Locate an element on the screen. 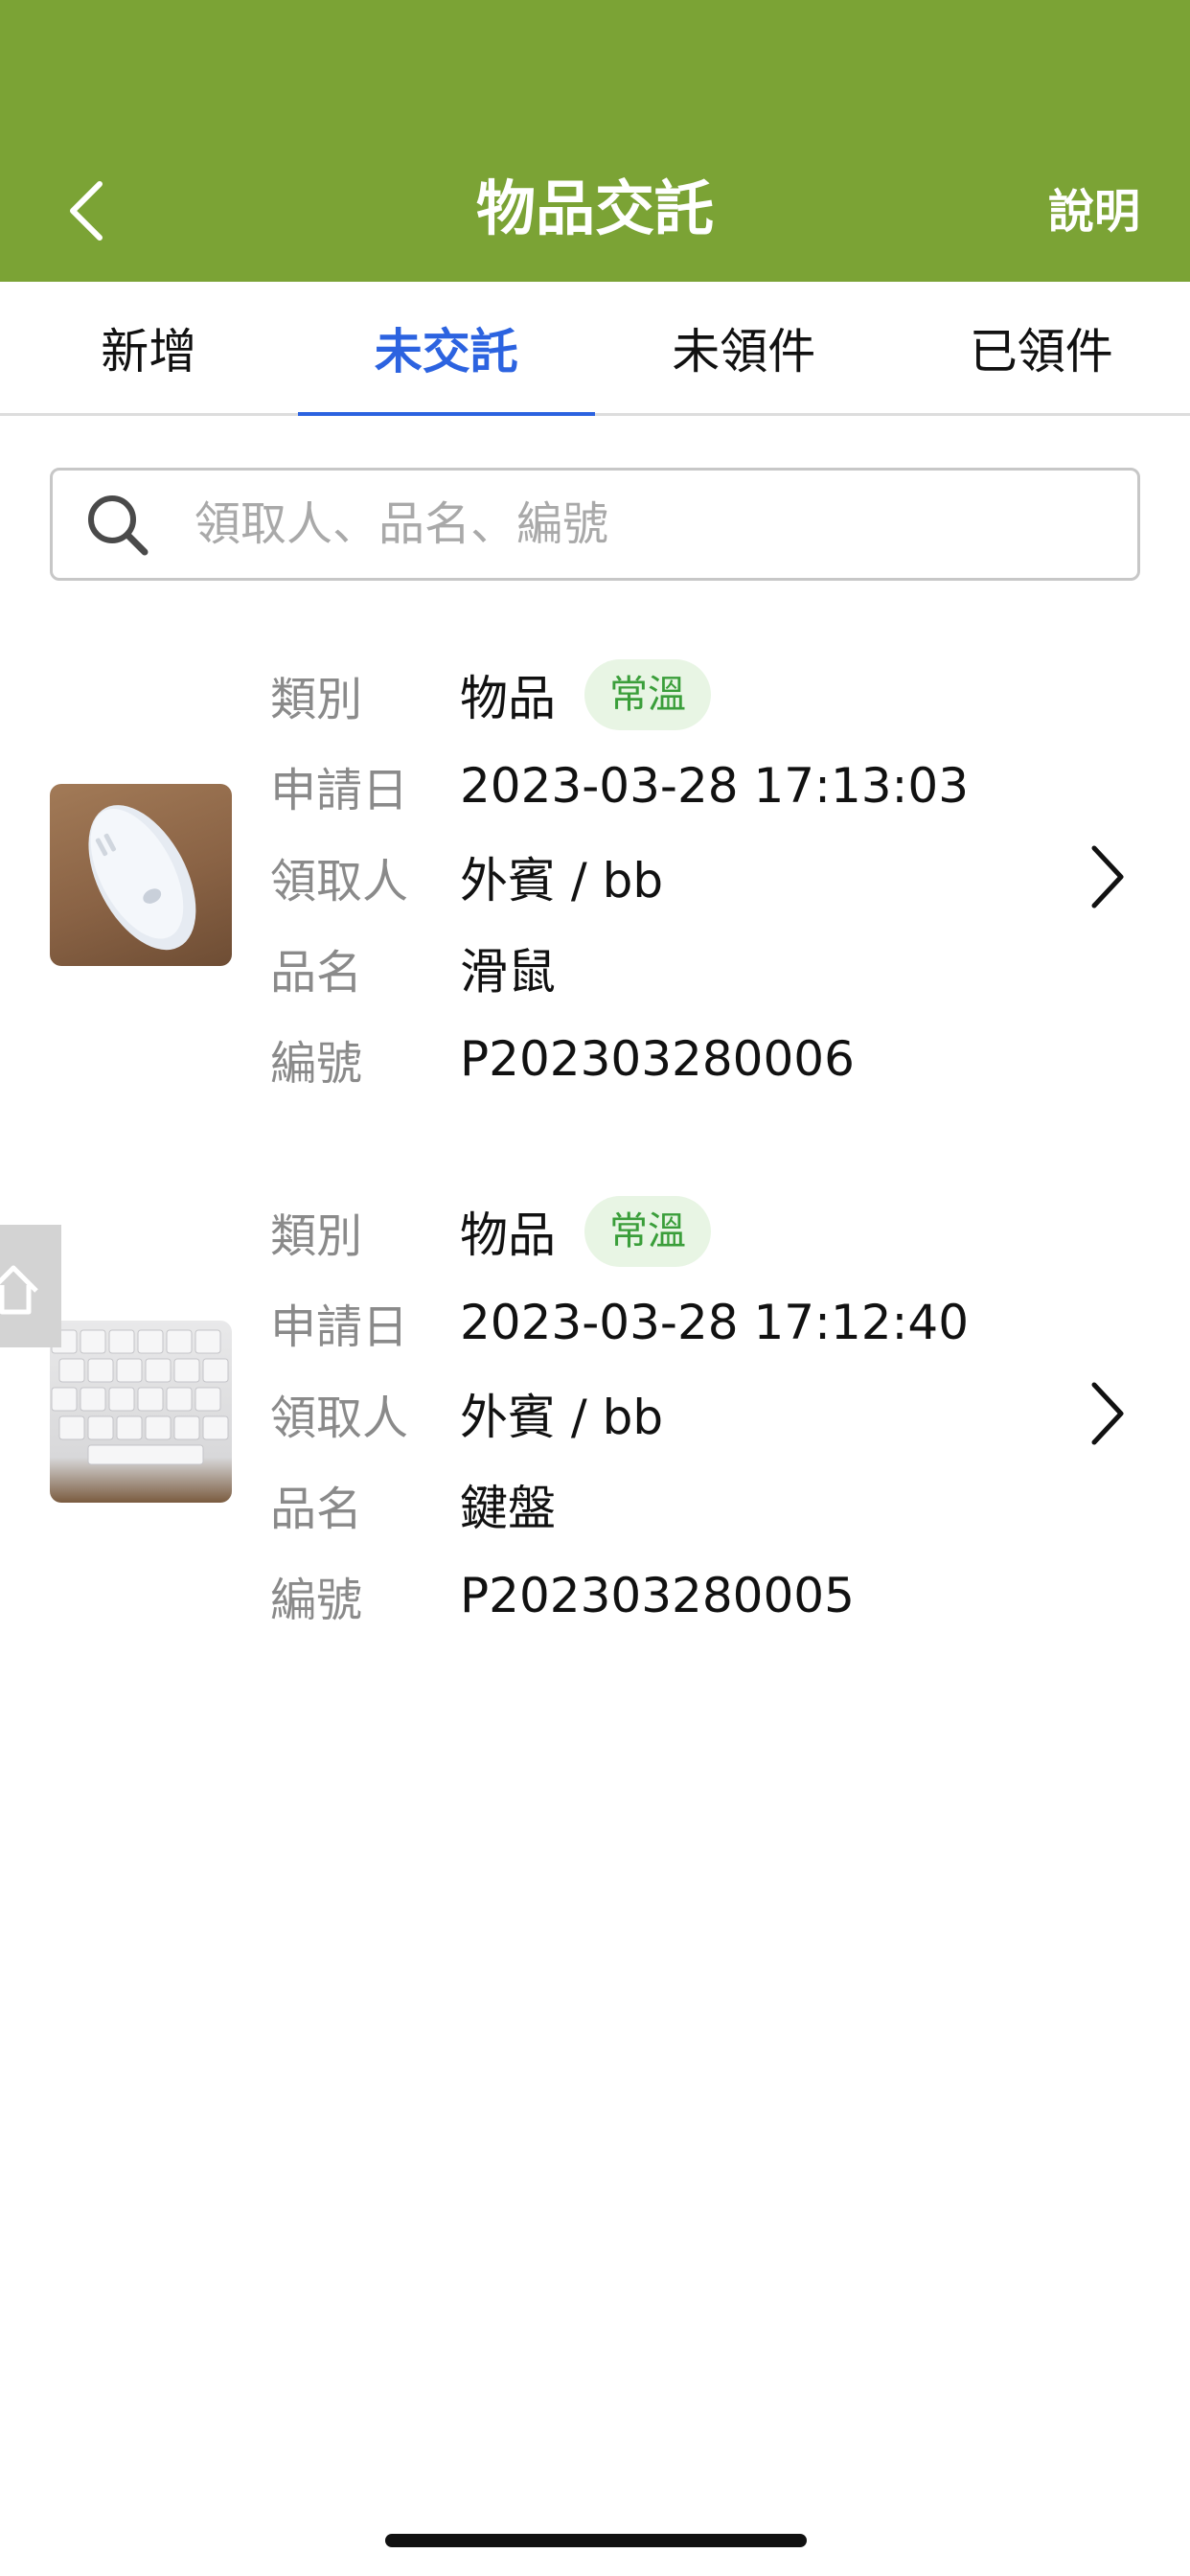 The width and height of the screenshot is (1190, 2576). number-value: P202303280006 is located at coordinates (657, 1059).